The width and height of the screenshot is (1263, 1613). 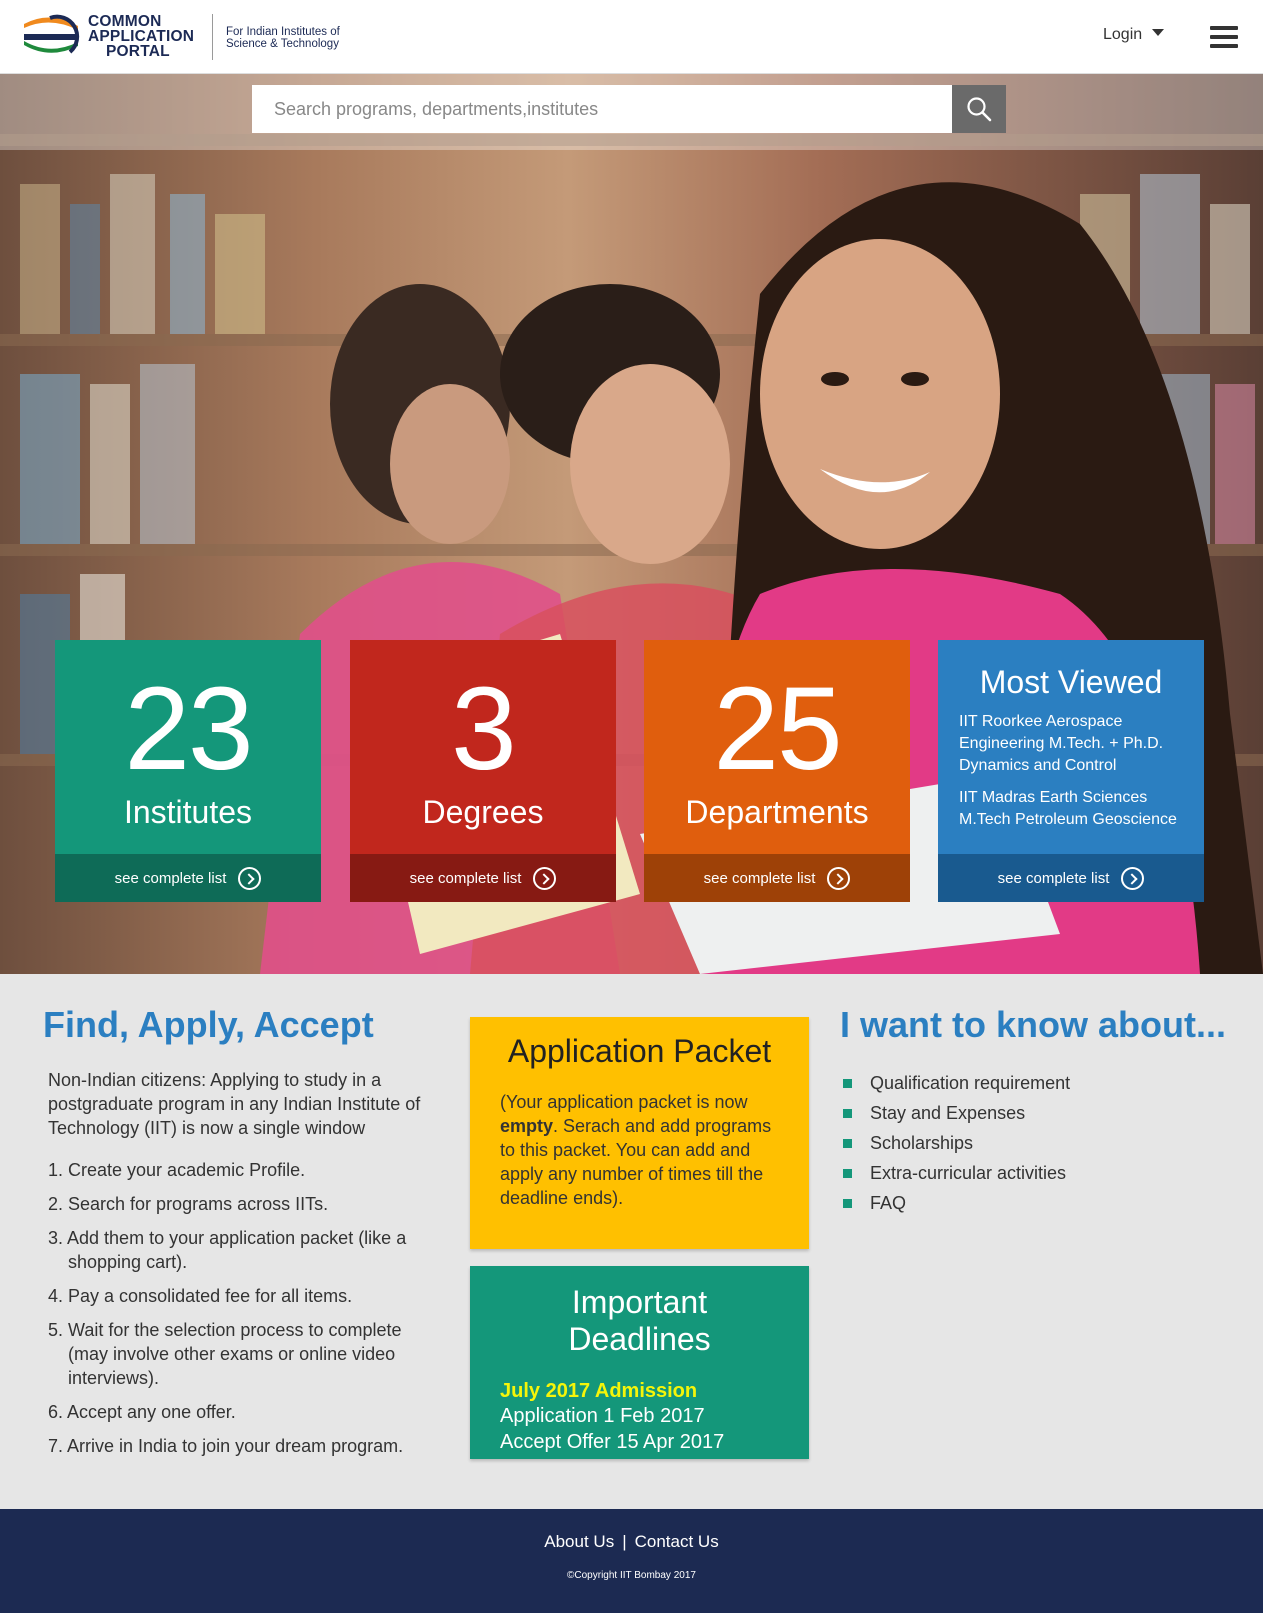 What do you see at coordinates (125, 21) in the screenshot?
I see `logo-line-1: COMMON` at bounding box center [125, 21].